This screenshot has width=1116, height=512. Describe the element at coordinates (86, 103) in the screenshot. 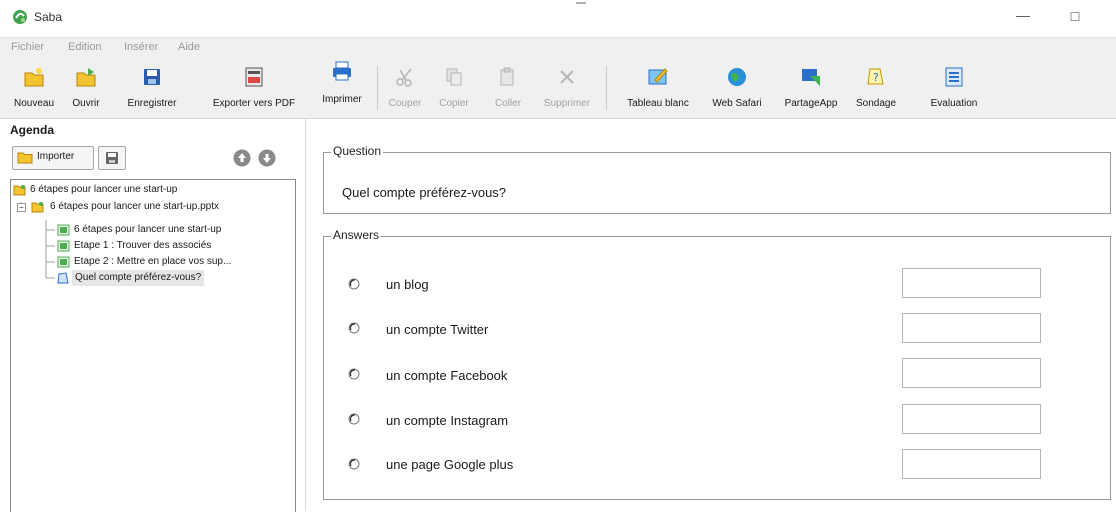

I see `ouvrir-label: Ouvrir` at that location.